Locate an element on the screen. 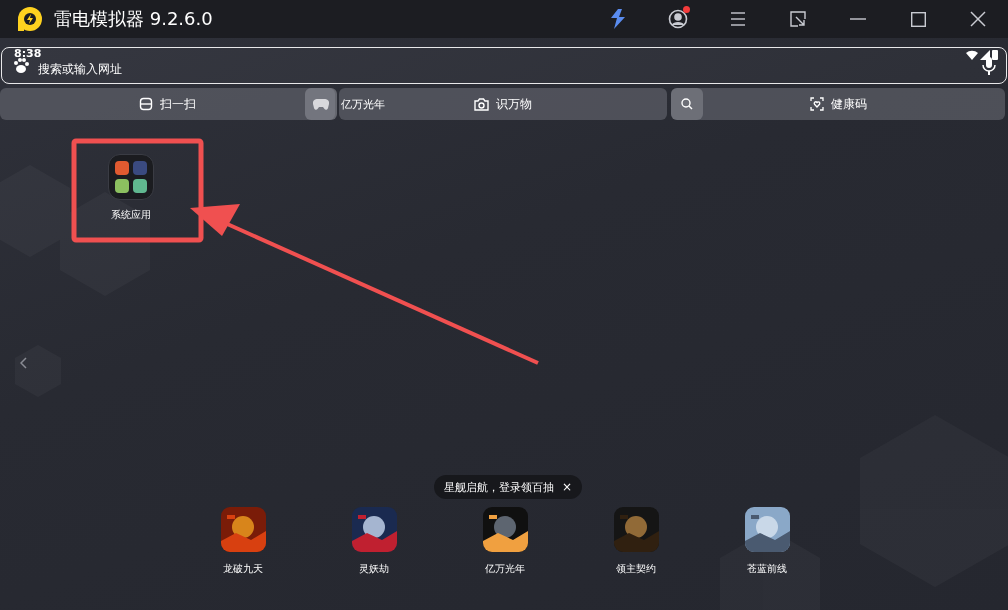  tooltip-text: 星舰启航，登录领百抽 is located at coordinates (499, 487).